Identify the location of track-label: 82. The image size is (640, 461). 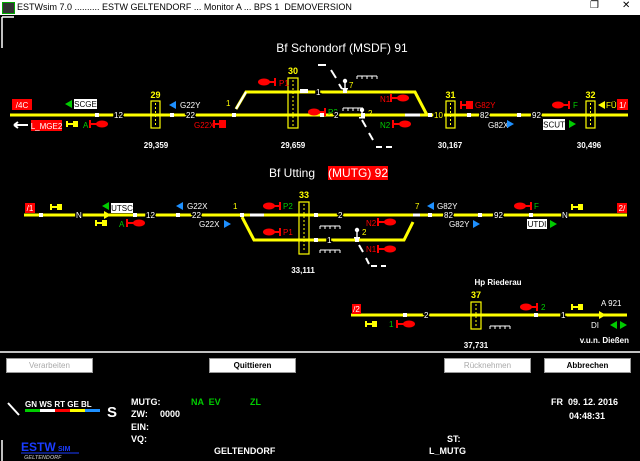
(448, 215).